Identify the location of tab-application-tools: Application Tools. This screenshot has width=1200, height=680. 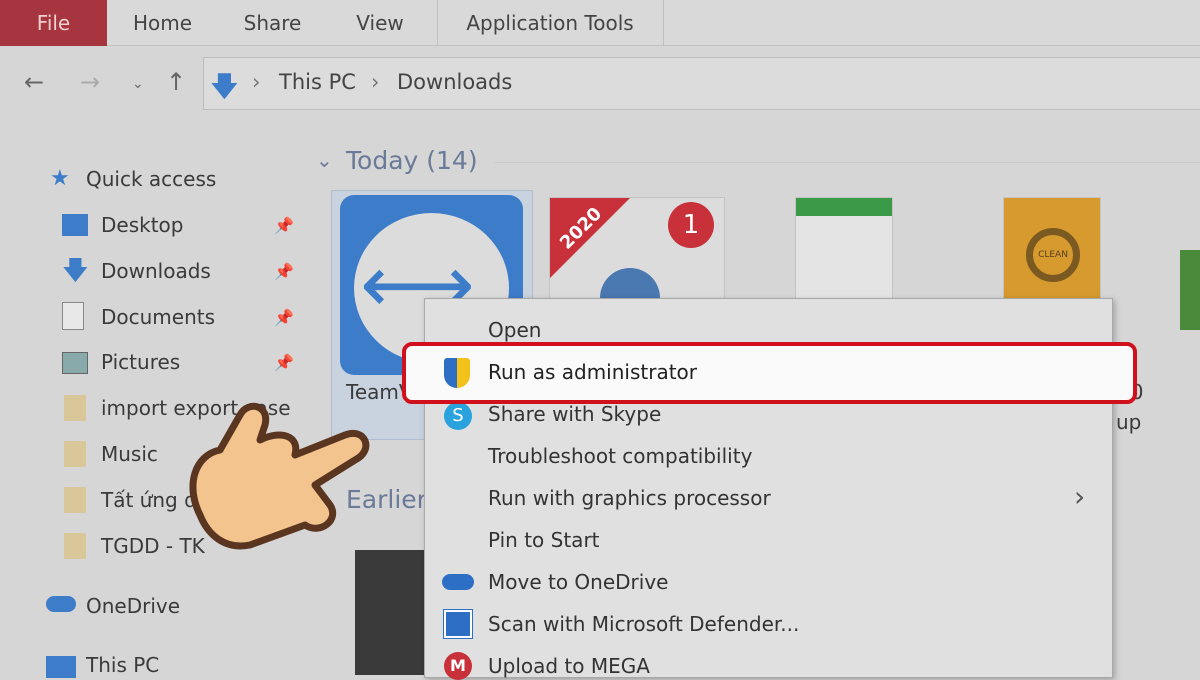
(550, 23).